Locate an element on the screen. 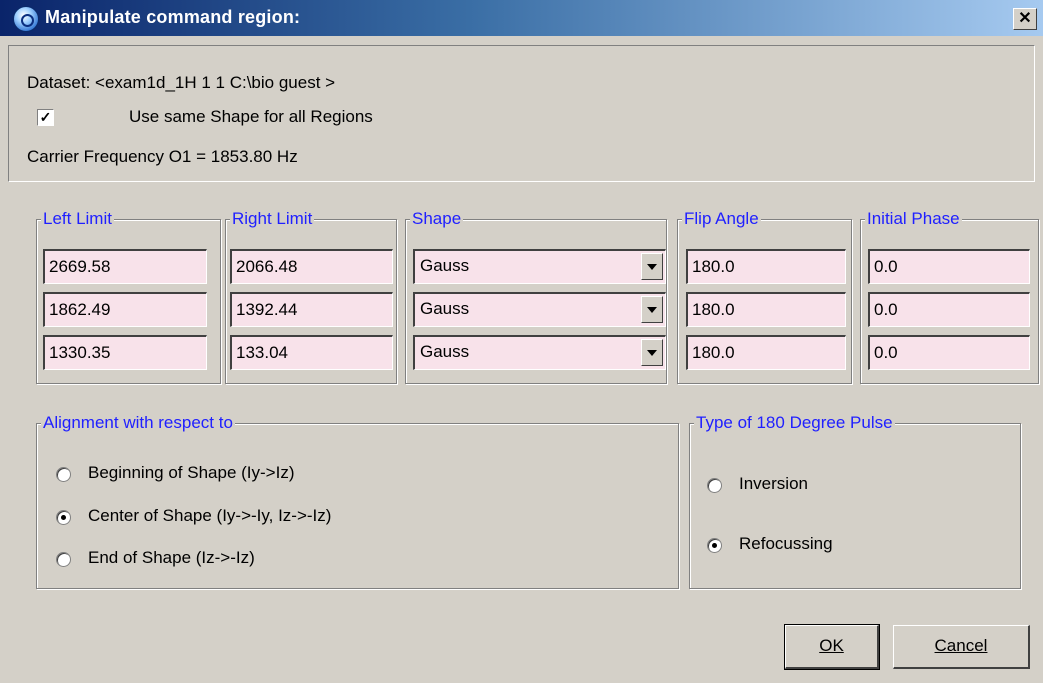  close-button: ✕ is located at coordinates (1025, 19).